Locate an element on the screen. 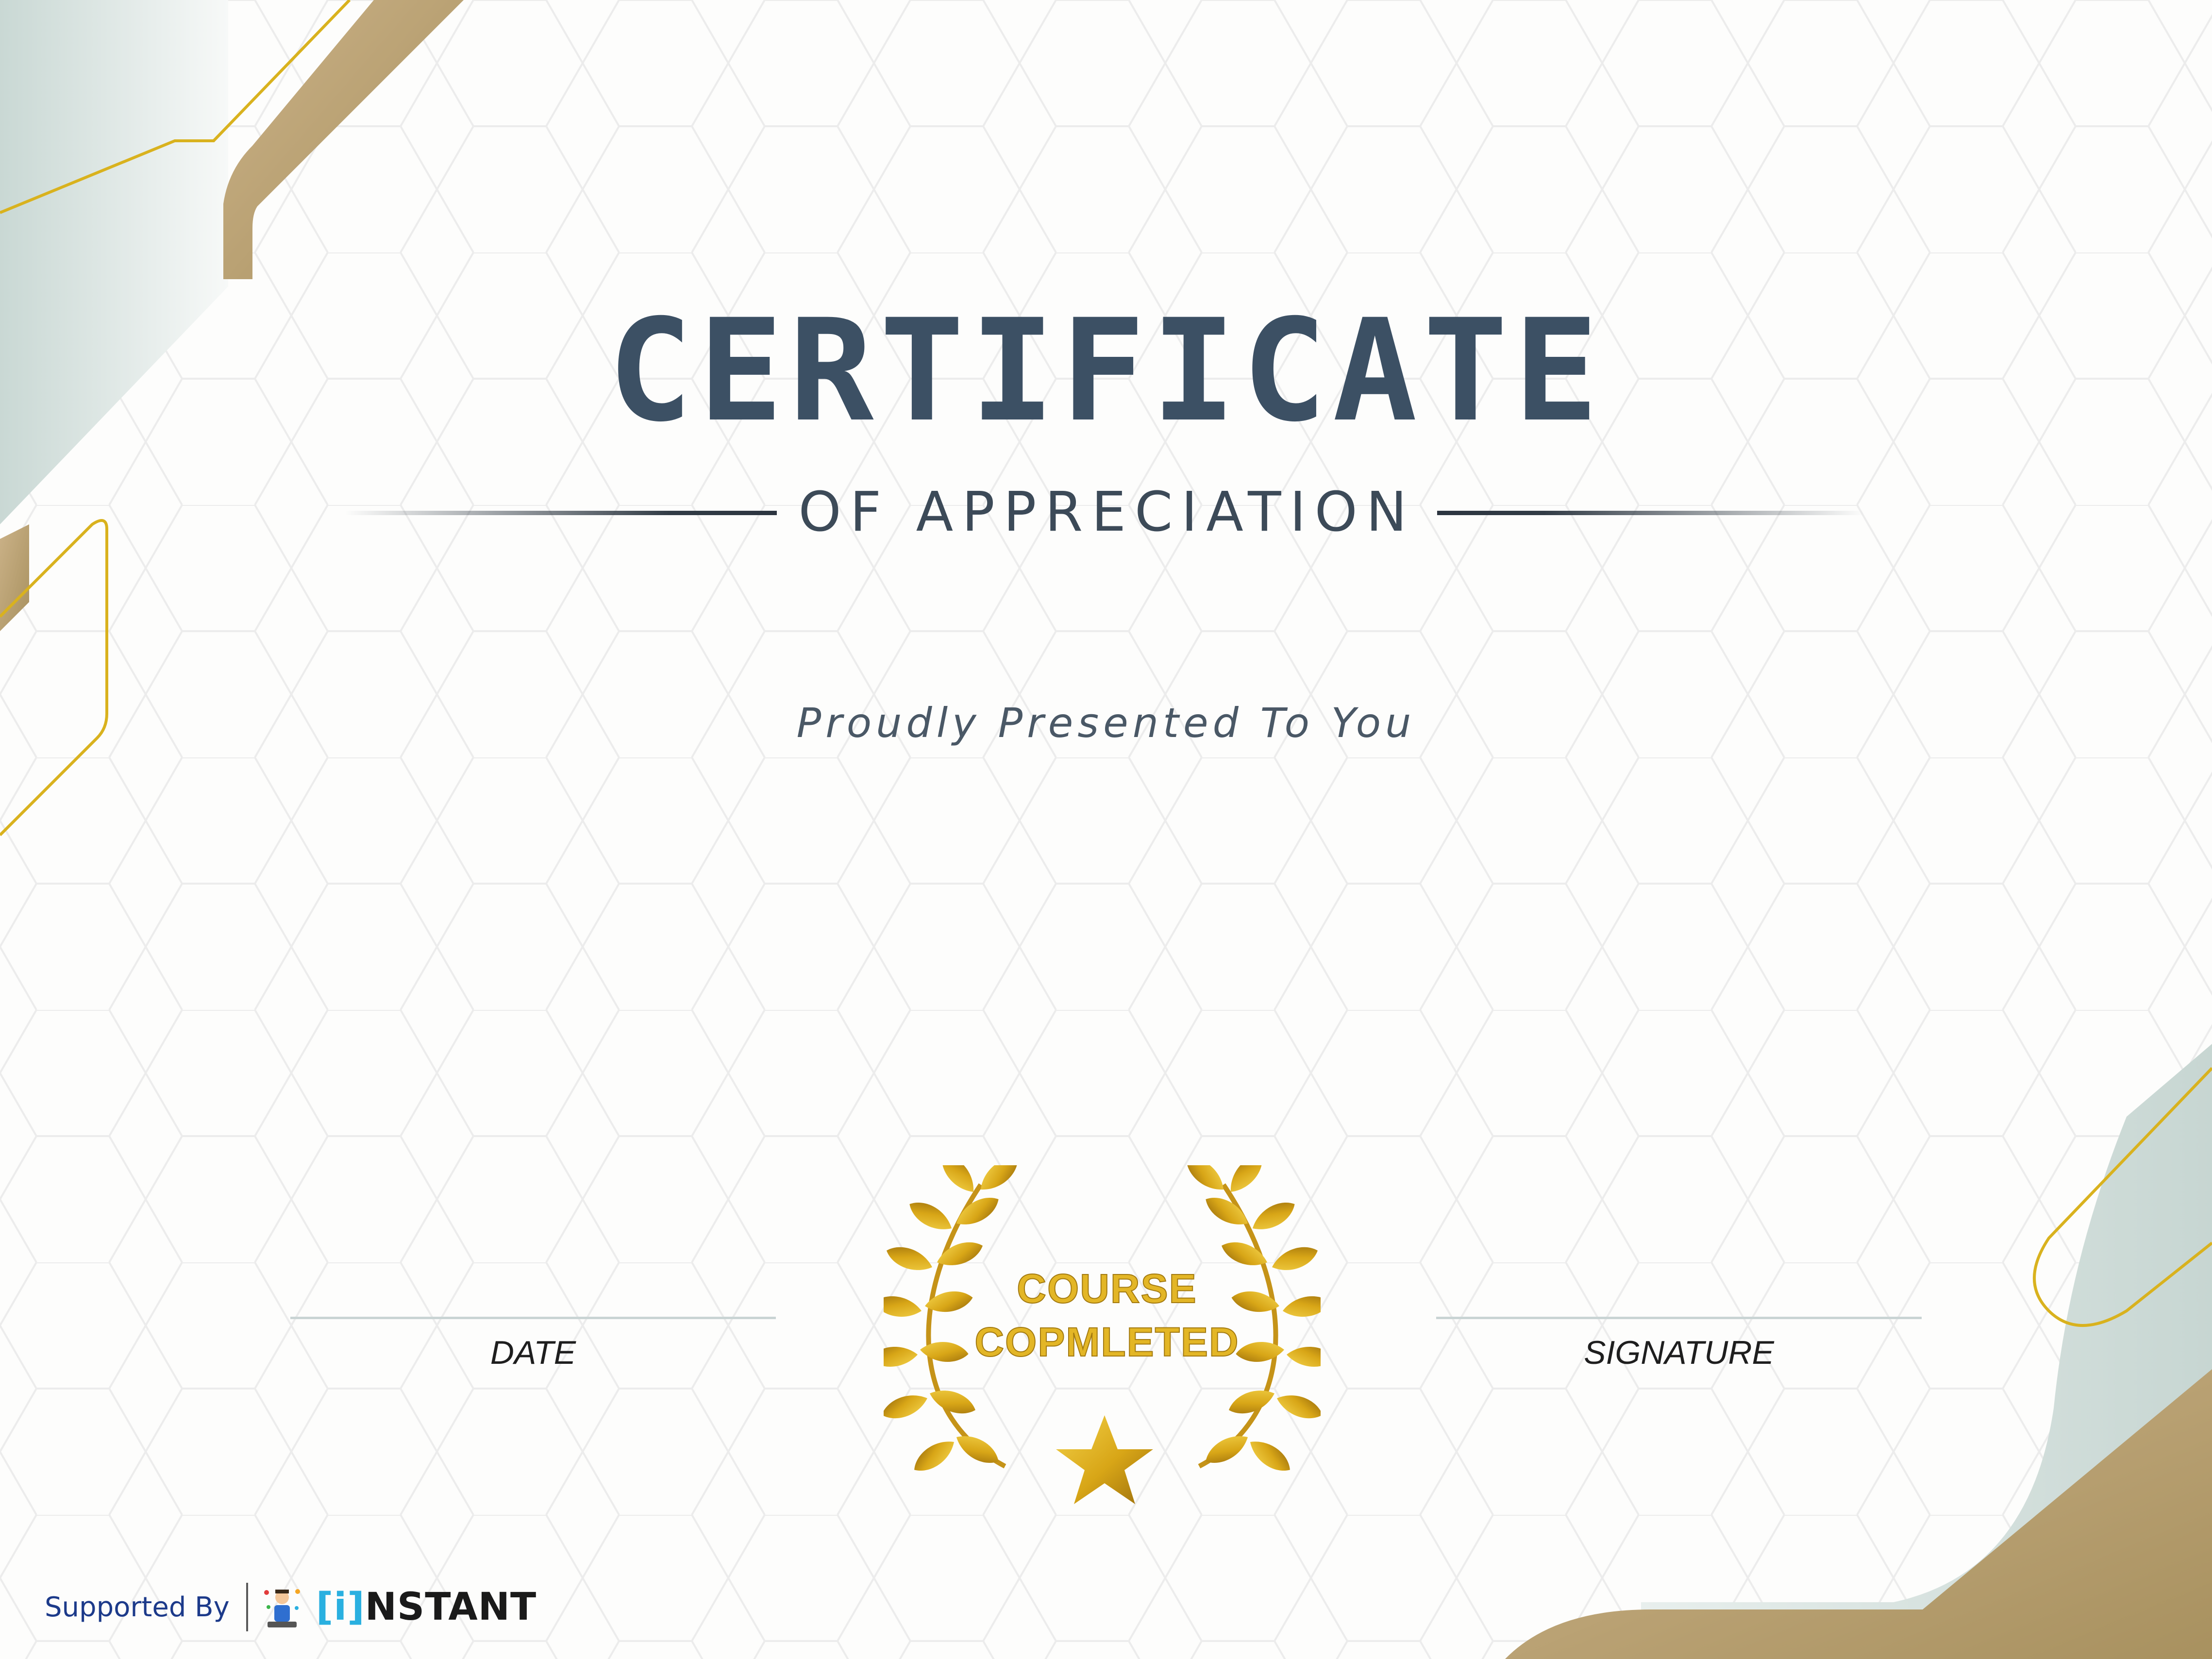 The image size is (2212, 1659). subtitle-rule-left is located at coordinates (561, 513).